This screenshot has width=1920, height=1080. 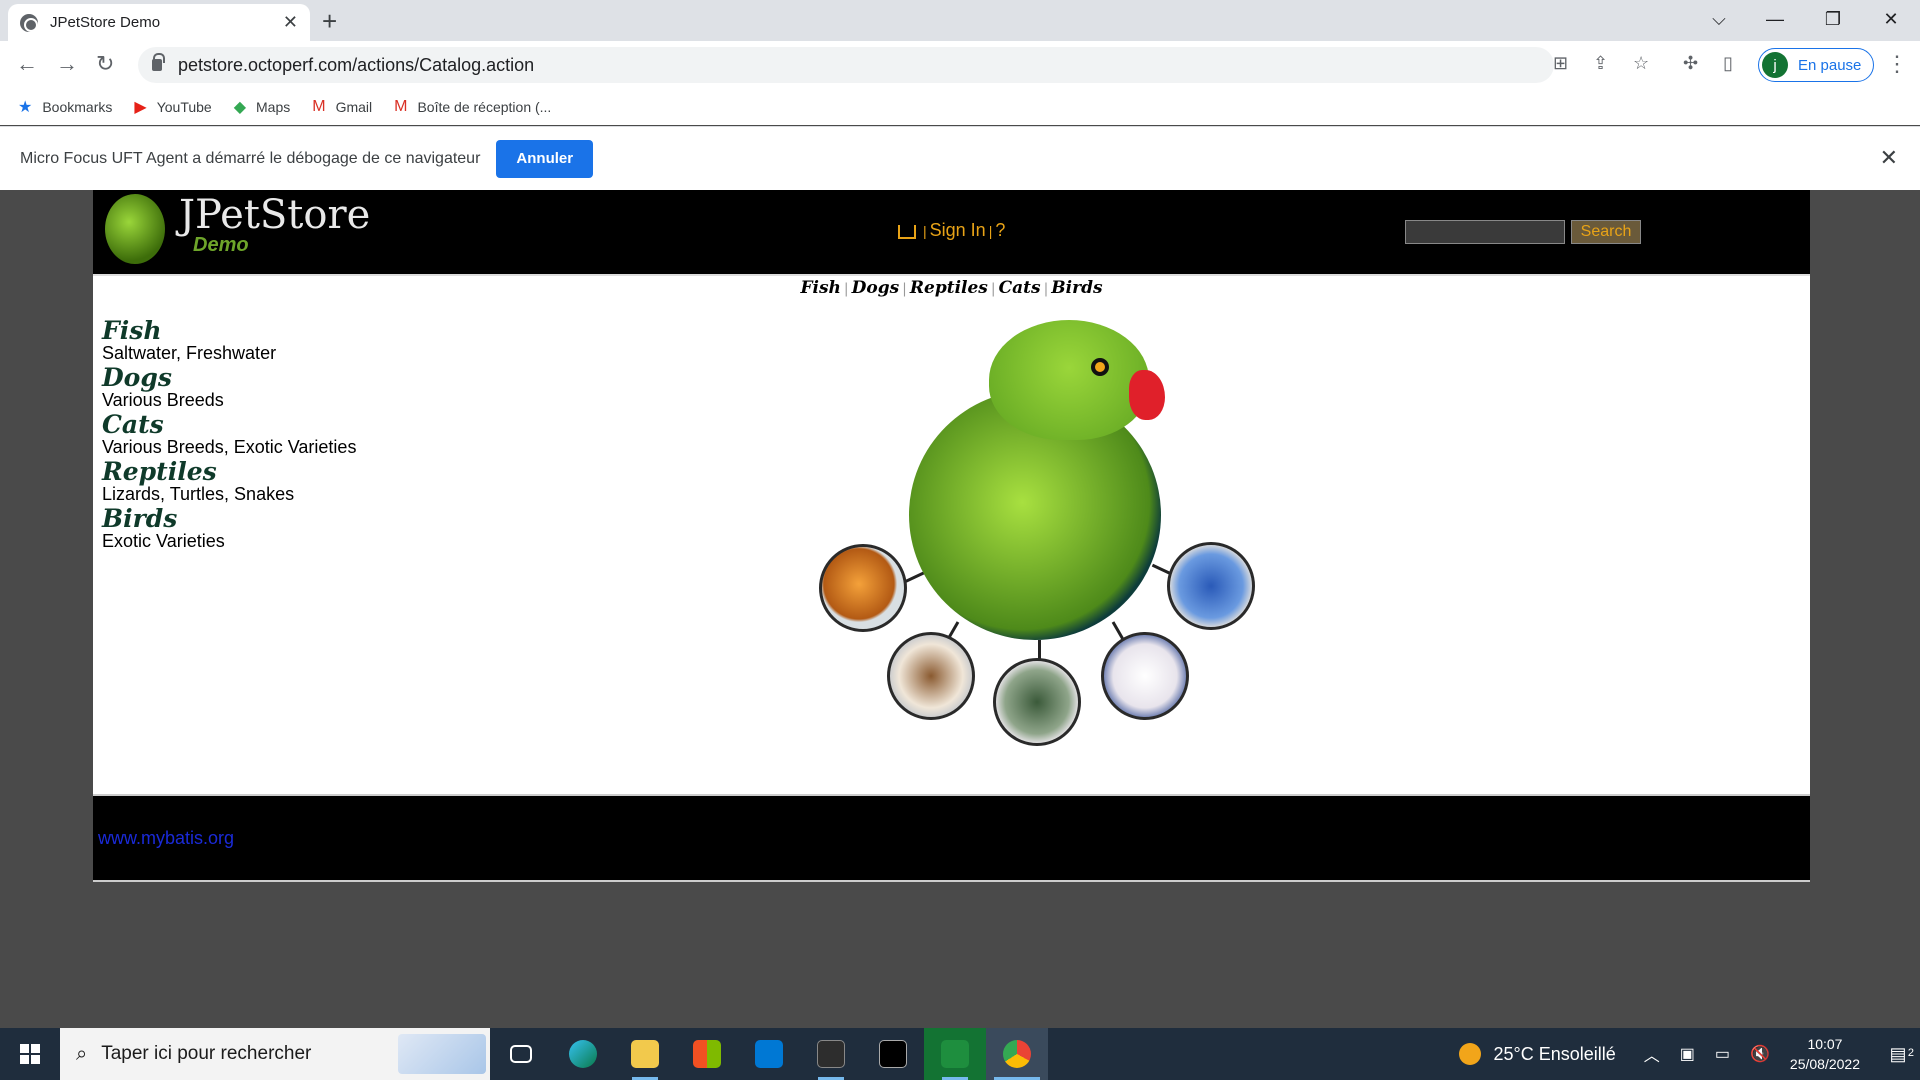 What do you see at coordinates (949, 288) in the screenshot?
I see `quicklink-reptiles: Reptiles` at bounding box center [949, 288].